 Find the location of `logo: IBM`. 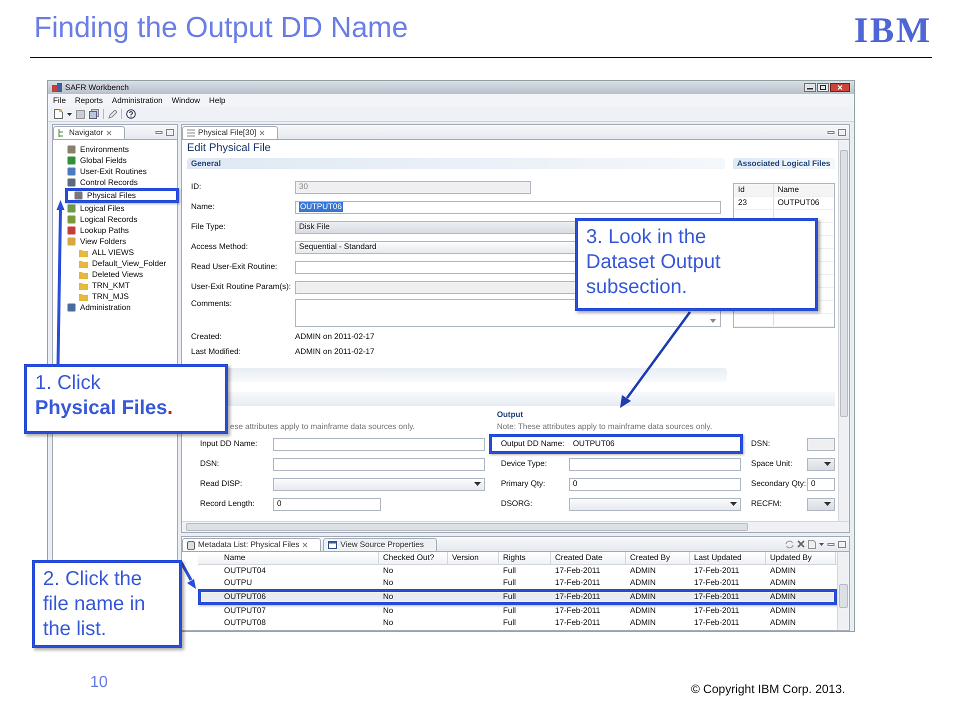

logo: IBM is located at coordinates (893, 30).